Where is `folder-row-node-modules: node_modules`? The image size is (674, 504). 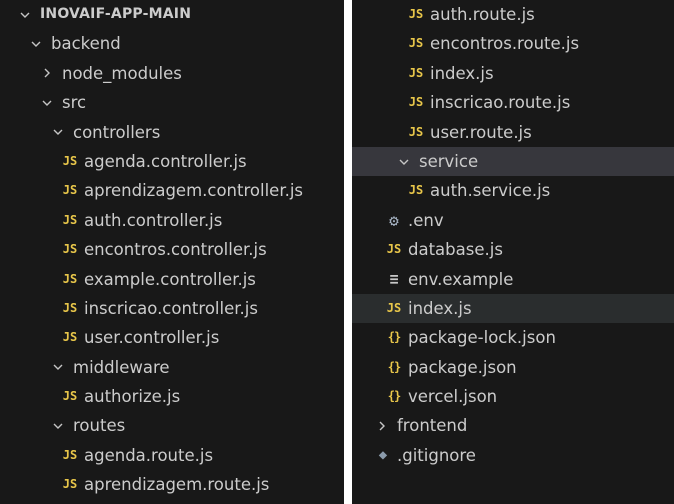
folder-row-node-modules: node_modules is located at coordinates (172, 73).